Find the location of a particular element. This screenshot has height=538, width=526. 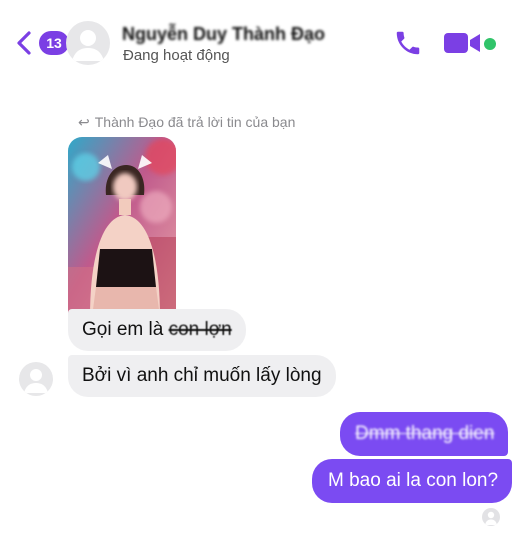

struck-text: con lợn is located at coordinates (200, 329).